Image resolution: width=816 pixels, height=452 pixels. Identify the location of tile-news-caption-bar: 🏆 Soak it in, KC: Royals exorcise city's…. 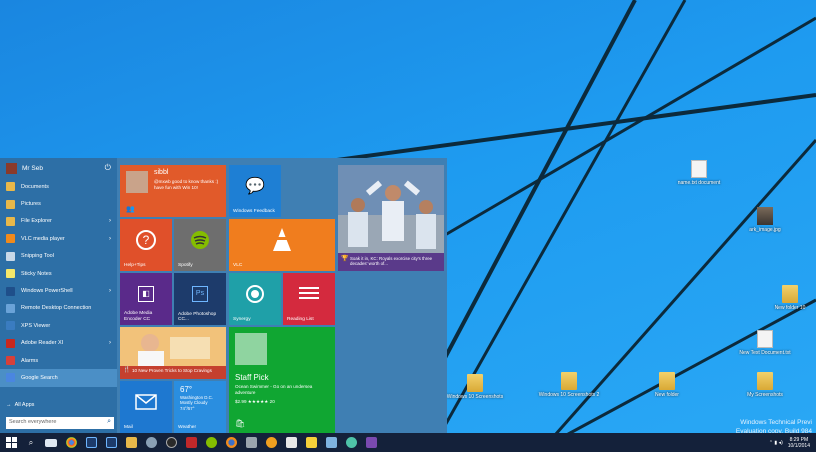
(391, 262).